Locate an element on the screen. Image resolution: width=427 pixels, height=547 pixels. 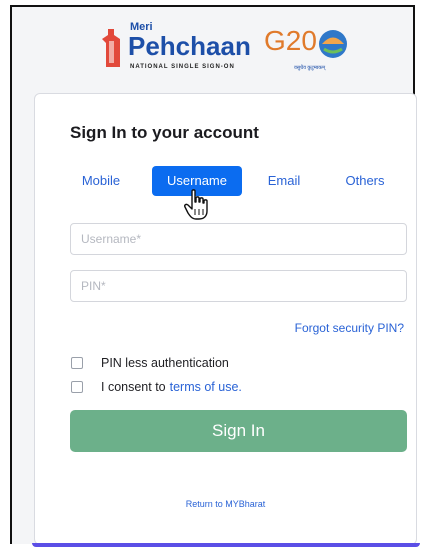
tab-email: Email is located at coordinates (284, 181).